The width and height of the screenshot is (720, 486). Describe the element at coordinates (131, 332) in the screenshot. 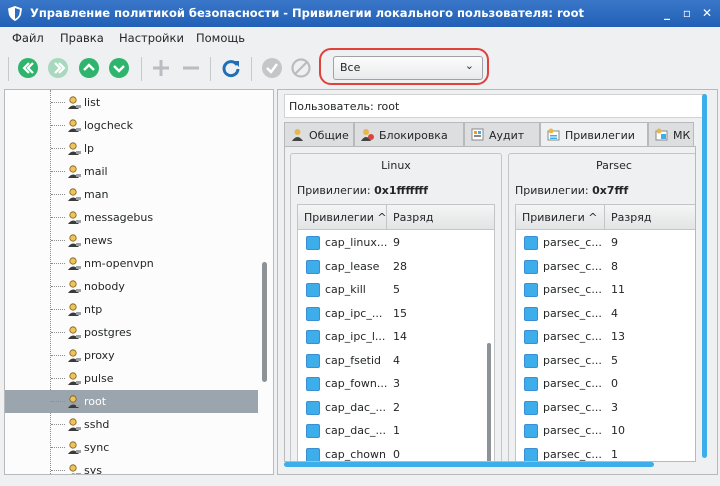

I see `tree-item-postgres: postgres` at that location.